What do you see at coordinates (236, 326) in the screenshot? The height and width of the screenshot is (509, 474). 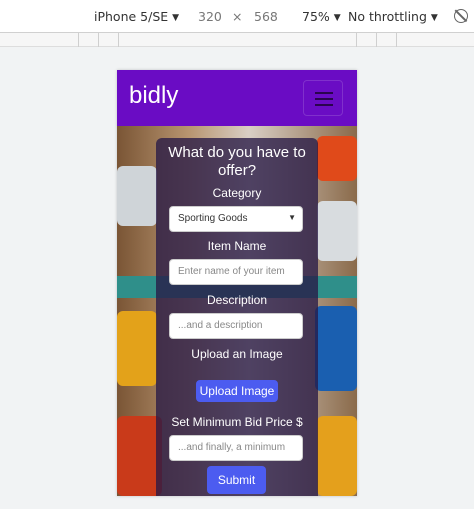 I see `description-input: ...and a description` at bounding box center [236, 326].